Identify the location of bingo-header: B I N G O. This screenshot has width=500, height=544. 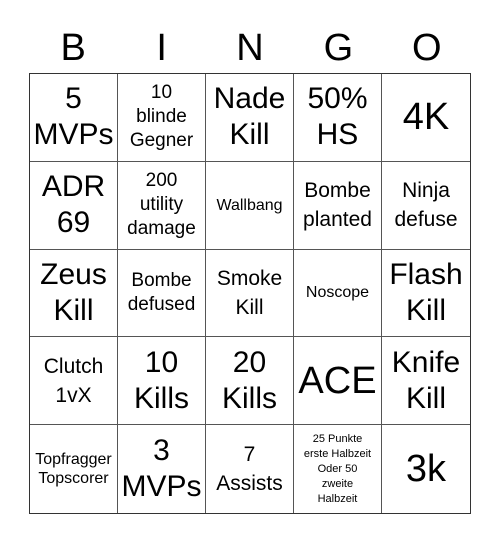
(250, 48).